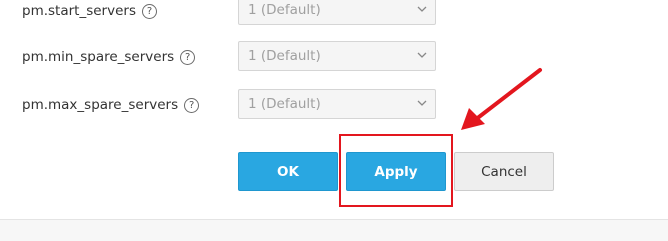 The height and width of the screenshot is (241, 668). I want to click on setting-label: pm.min_spare_servers ?, so click(109, 57).